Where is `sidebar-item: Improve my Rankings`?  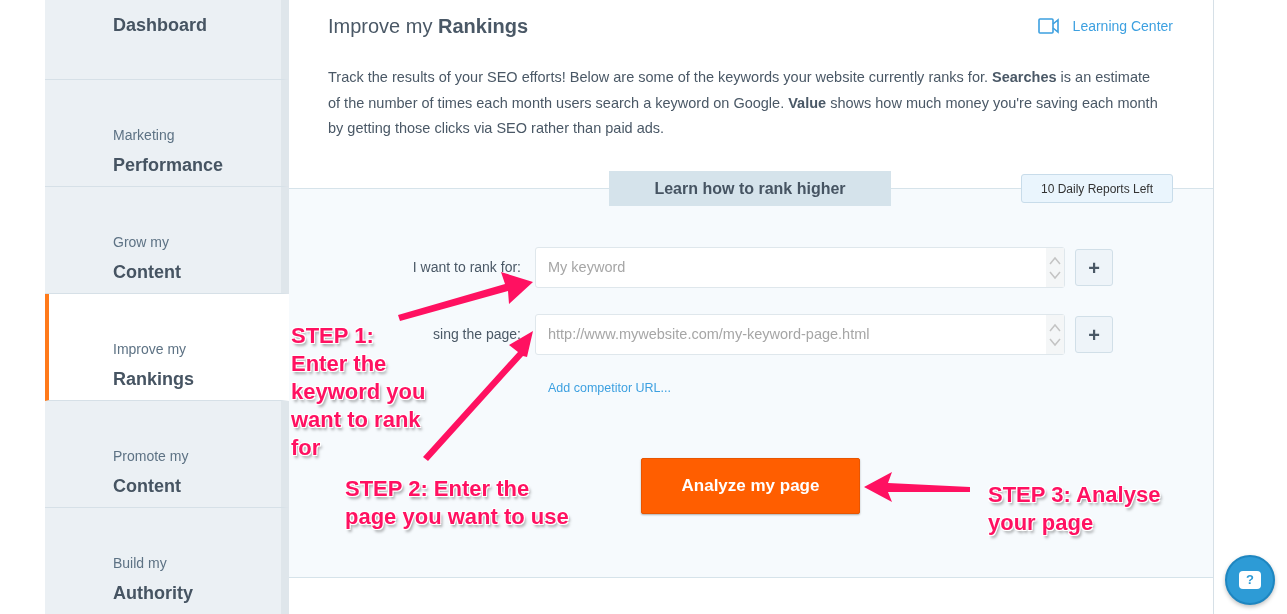 sidebar-item: Improve my Rankings is located at coordinates (167, 347).